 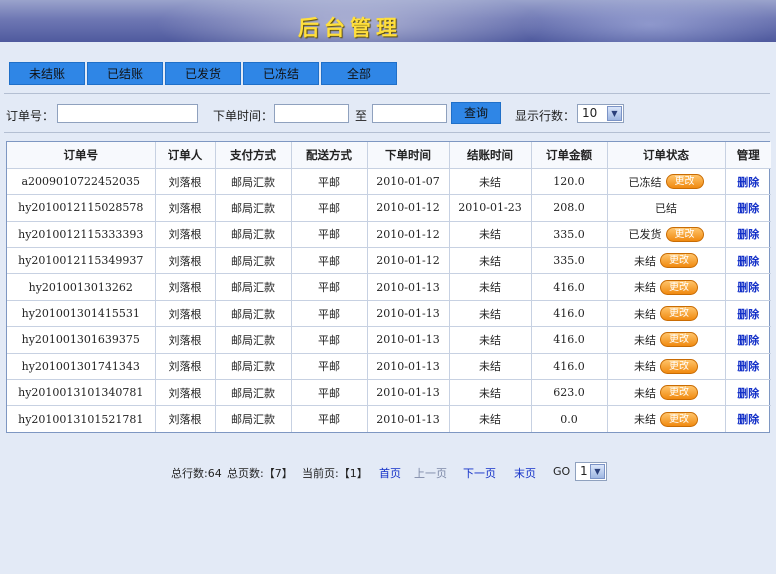 I want to click on date-from-input, so click(x=311, y=113).